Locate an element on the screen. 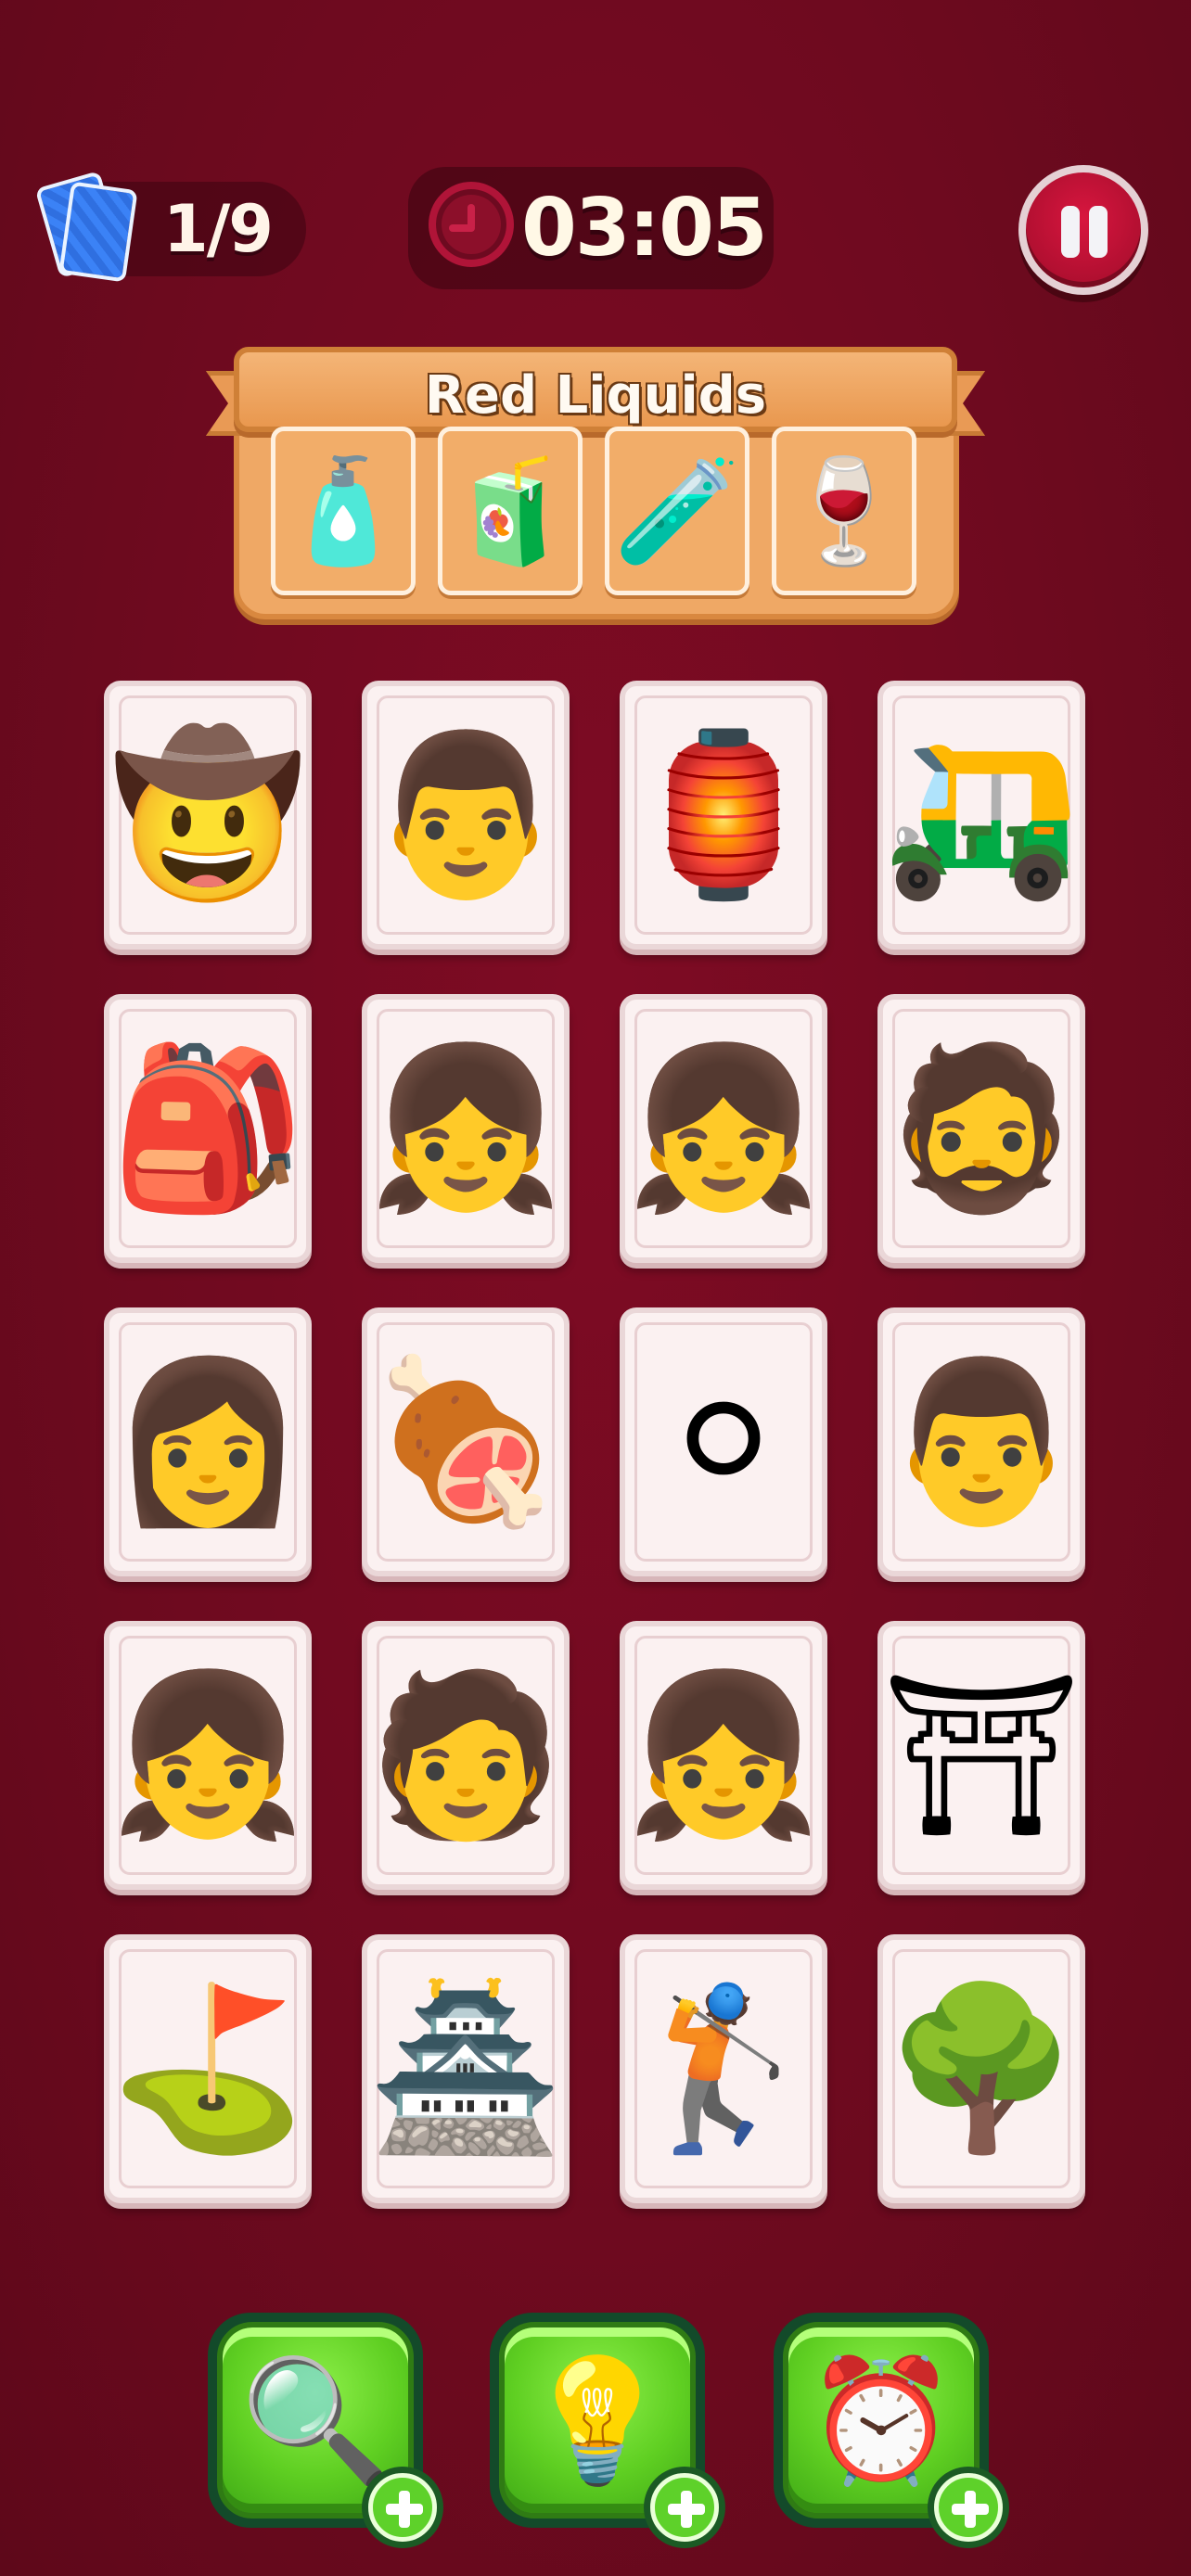 The height and width of the screenshot is (2576, 1191). bonsai-tree-icon: 🌳 is located at coordinates (981, 2069).